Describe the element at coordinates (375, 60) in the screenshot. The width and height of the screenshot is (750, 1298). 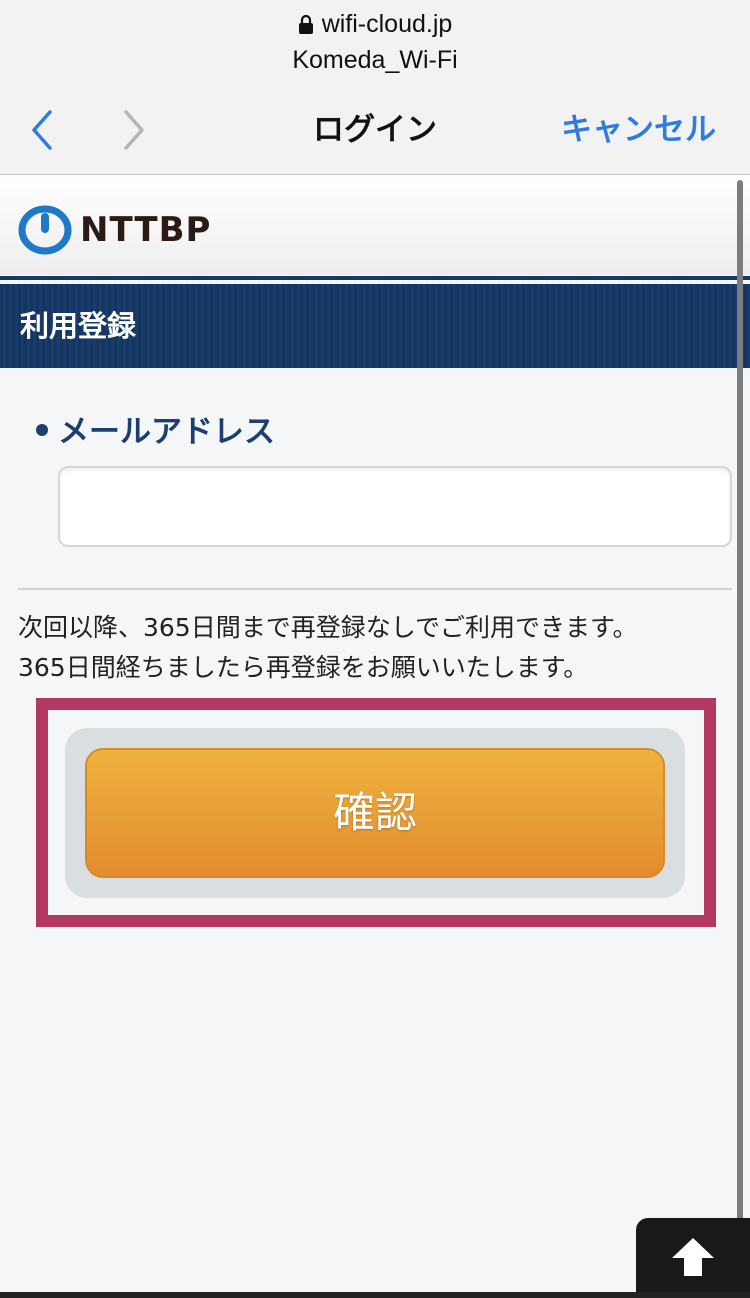
I see `ssid-text: Komeda_Wi-Fi` at that location.